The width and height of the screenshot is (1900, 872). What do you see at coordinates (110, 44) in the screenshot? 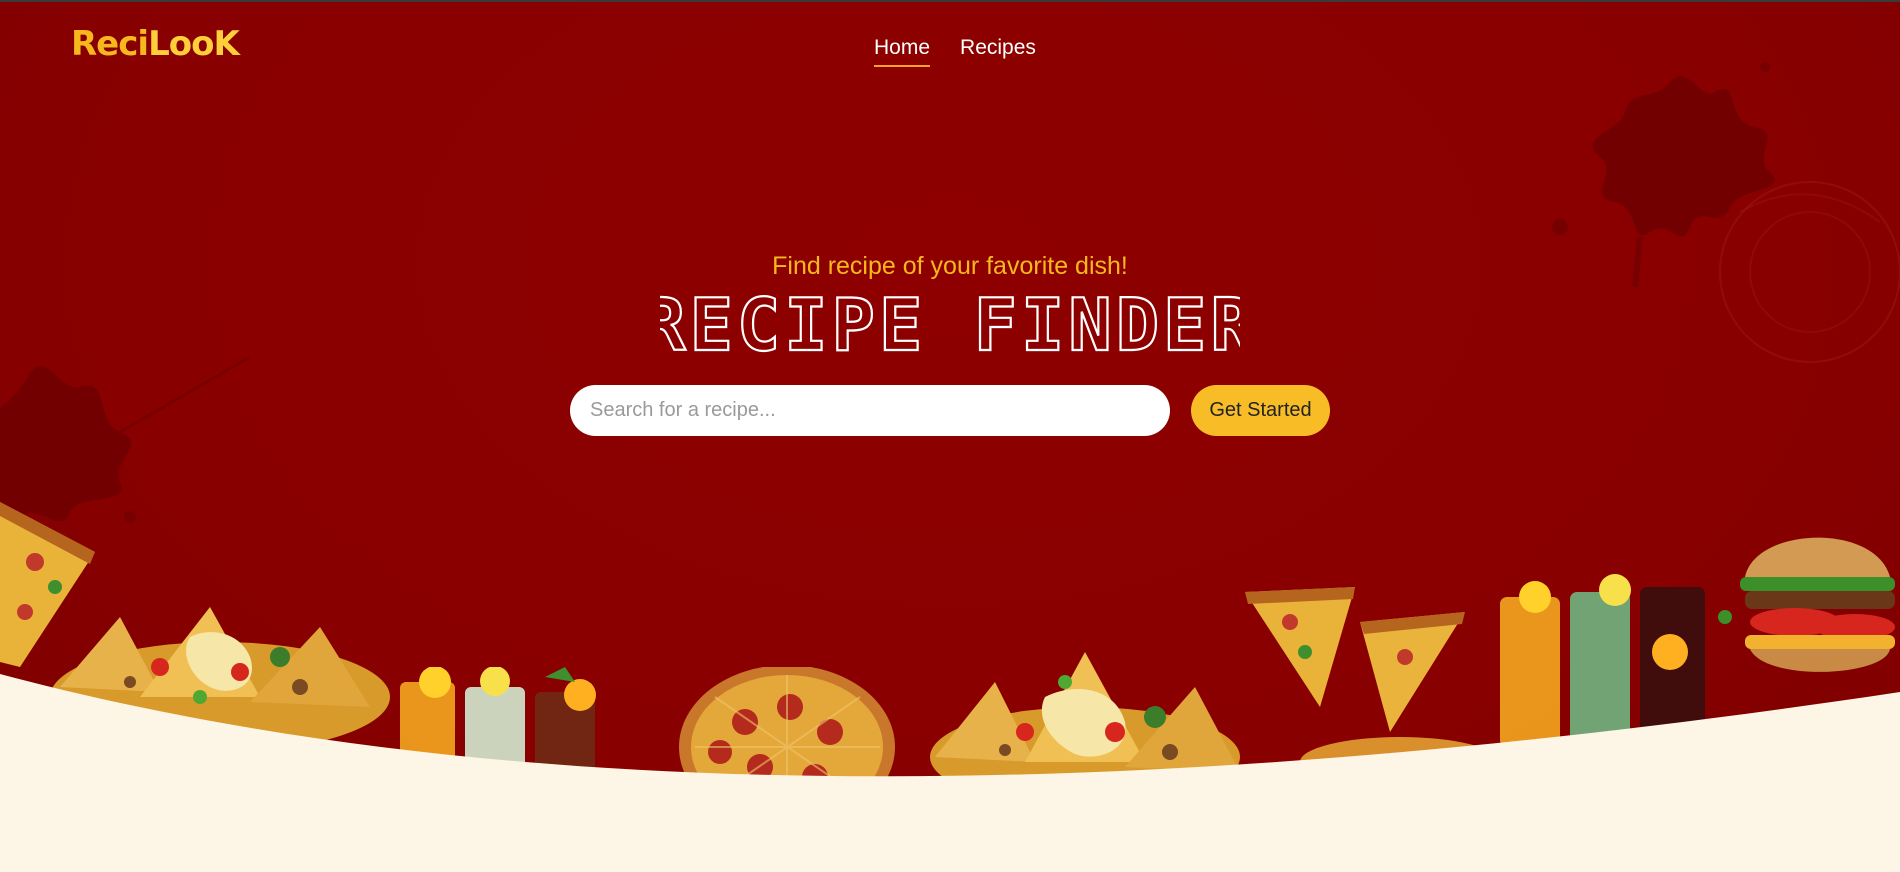
I see `logo-text-reci: Reci` at bounding box center [110, 44].